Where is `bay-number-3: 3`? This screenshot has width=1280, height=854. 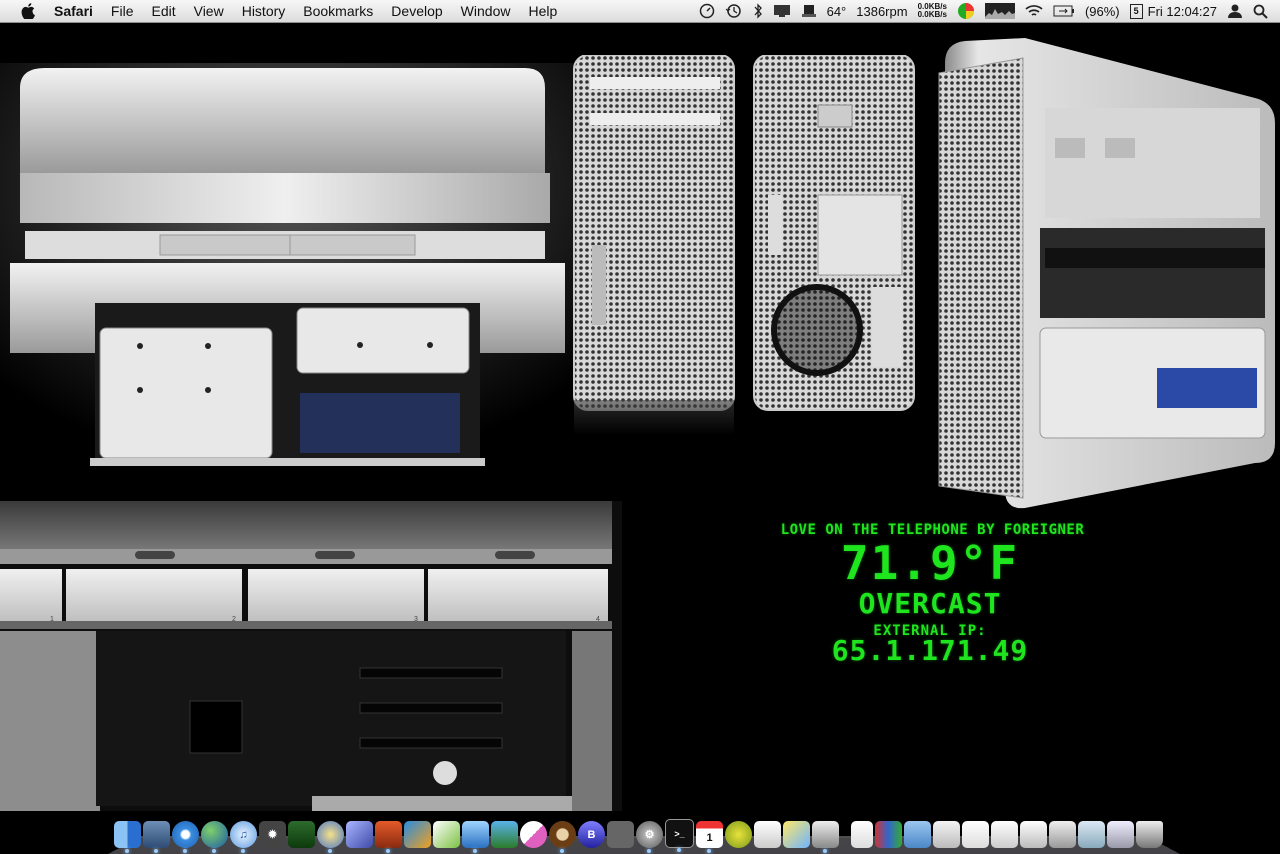
bay-number-3: 3 is located at coordinates (416, 619).